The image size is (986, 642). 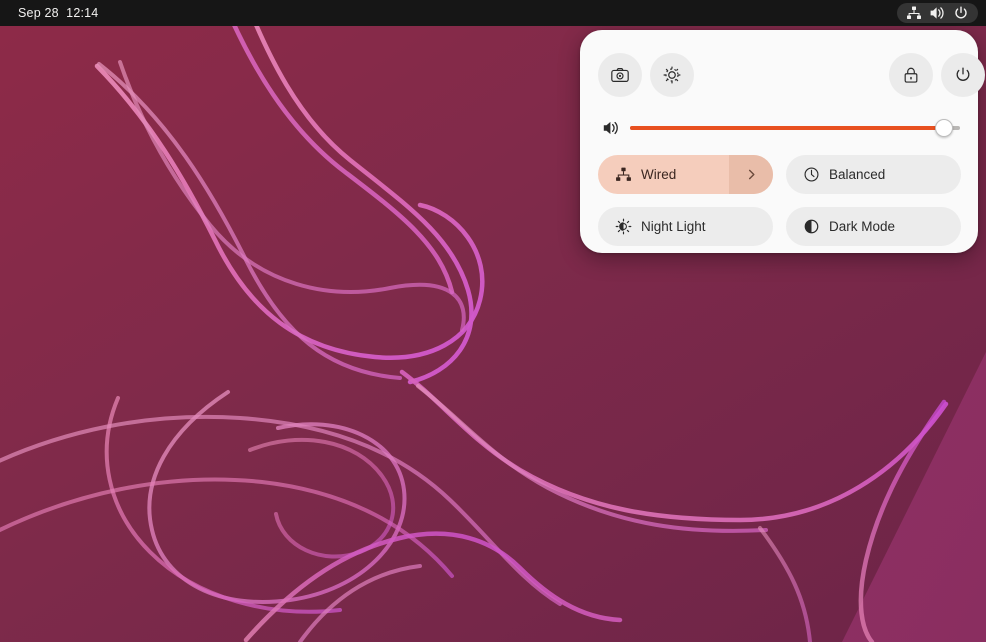 I want to click on system-indicators, so click(x=937, y=13).